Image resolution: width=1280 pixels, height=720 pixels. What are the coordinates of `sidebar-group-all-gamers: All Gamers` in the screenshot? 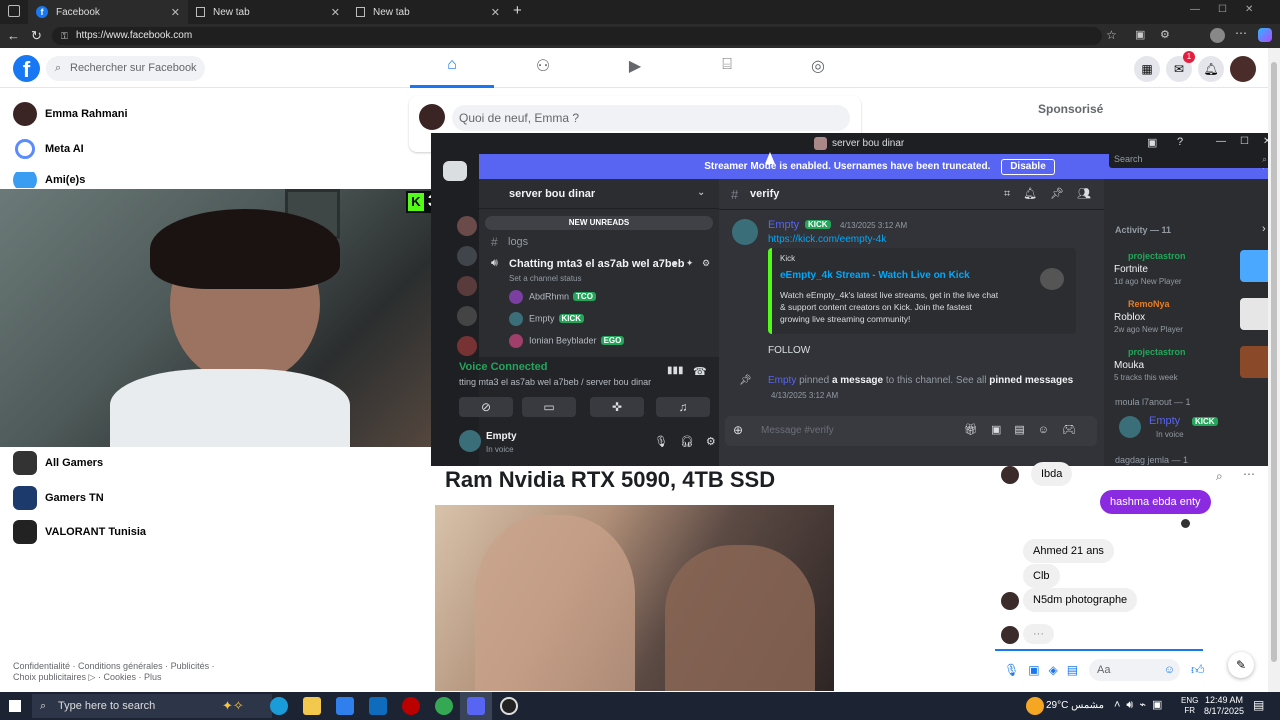 It's located at (58, 463).